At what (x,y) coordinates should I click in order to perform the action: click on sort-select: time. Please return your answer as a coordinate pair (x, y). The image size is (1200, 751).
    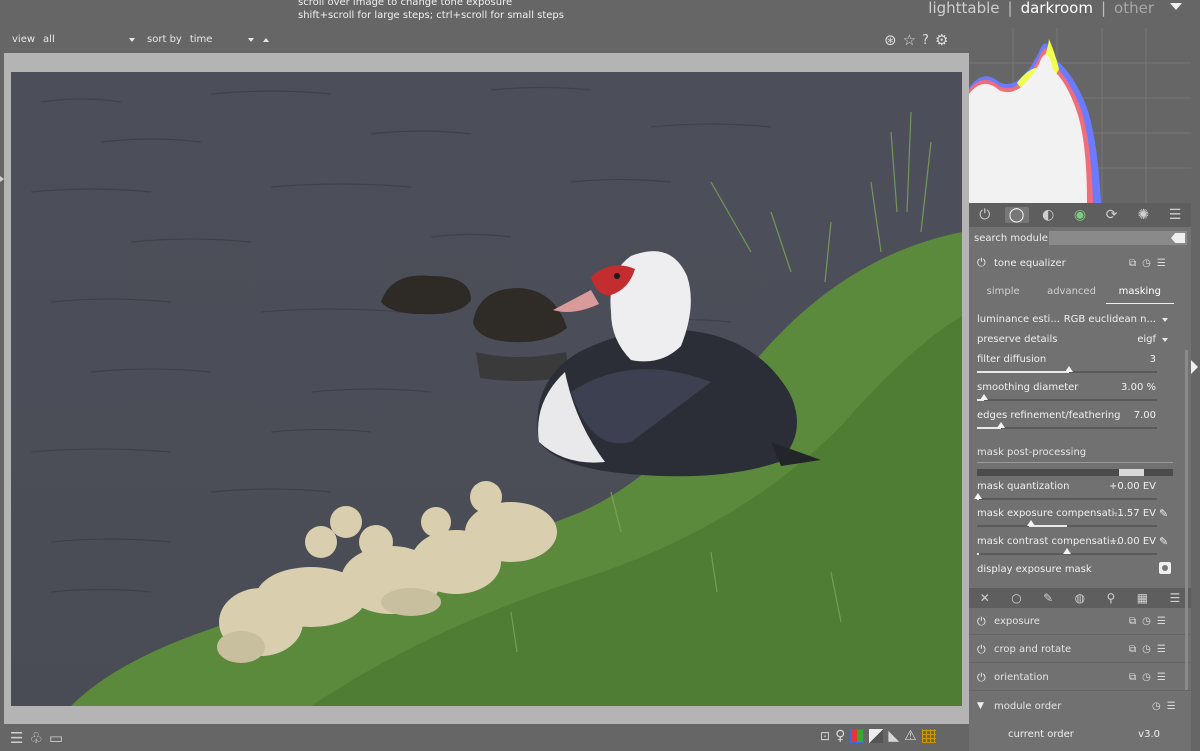
    Looking at the image, I should click on (219, 39).